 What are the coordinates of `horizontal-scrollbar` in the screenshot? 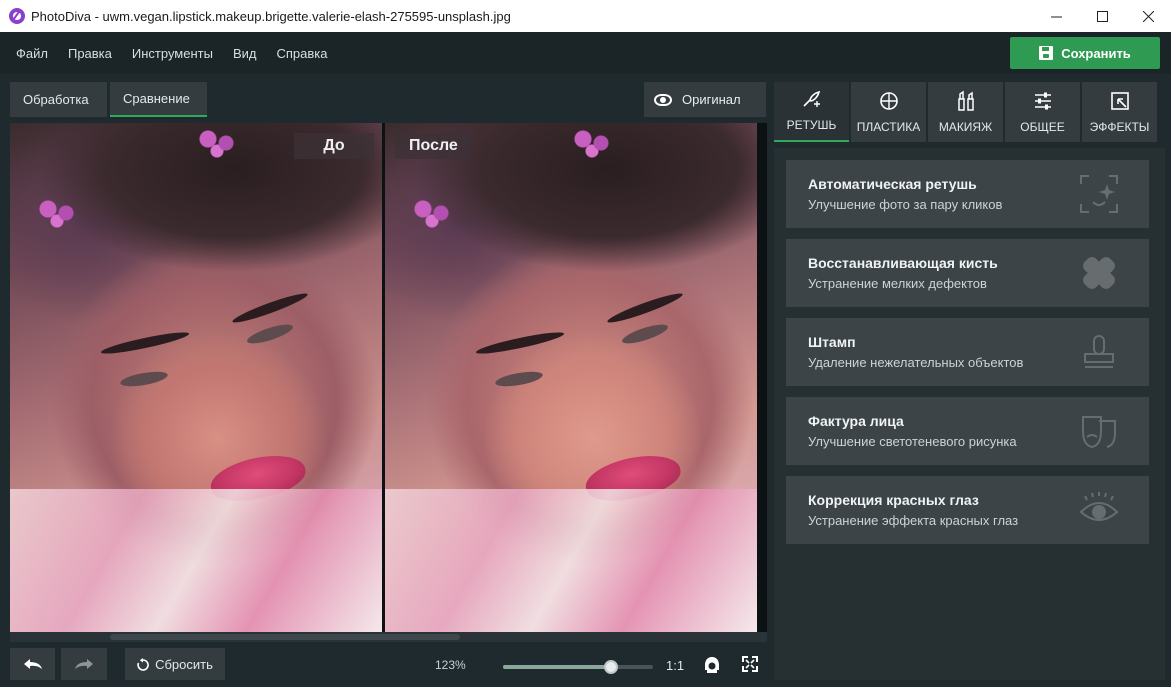 It's located at (388, 637).